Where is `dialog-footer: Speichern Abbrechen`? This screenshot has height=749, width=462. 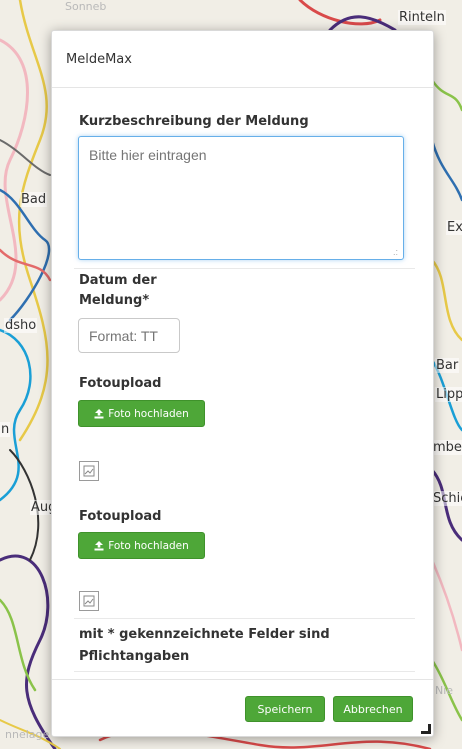 dialog-footer: Speichern Abbrechen is located at coordinates (242, 707).